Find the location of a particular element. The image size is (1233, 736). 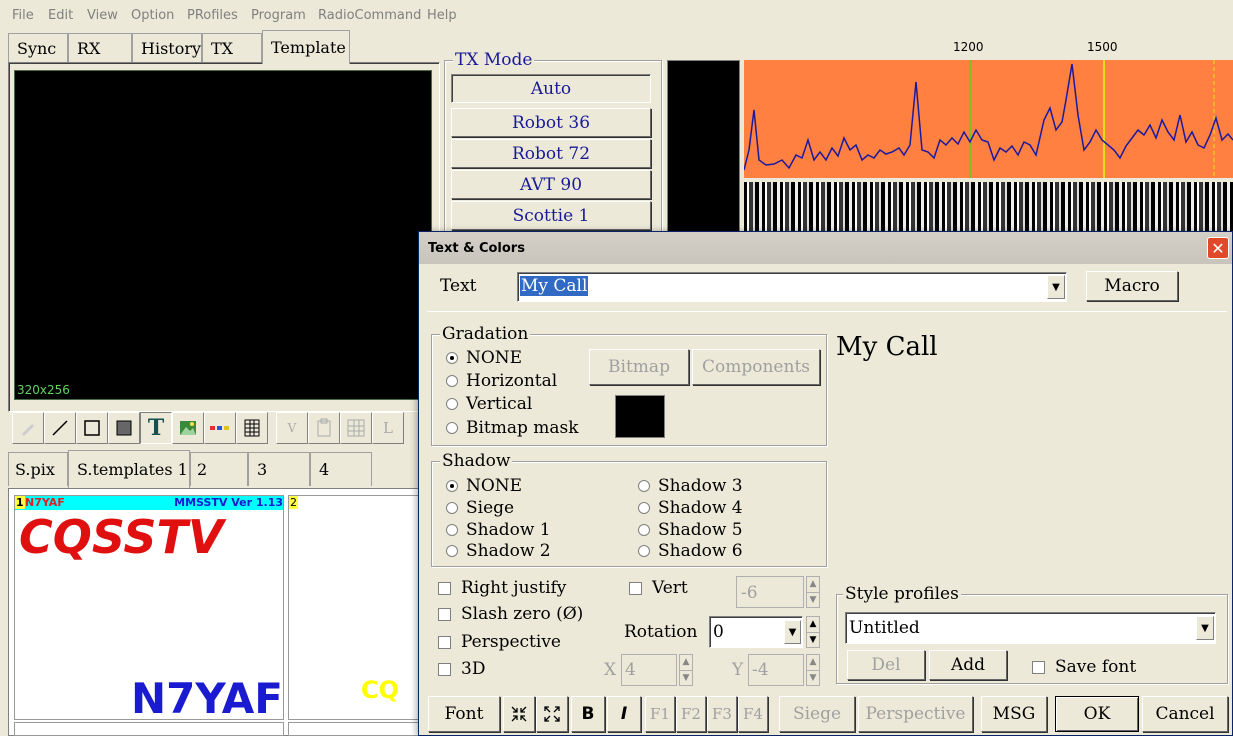

f1-button: F1 is located at coordinates (660, 714).